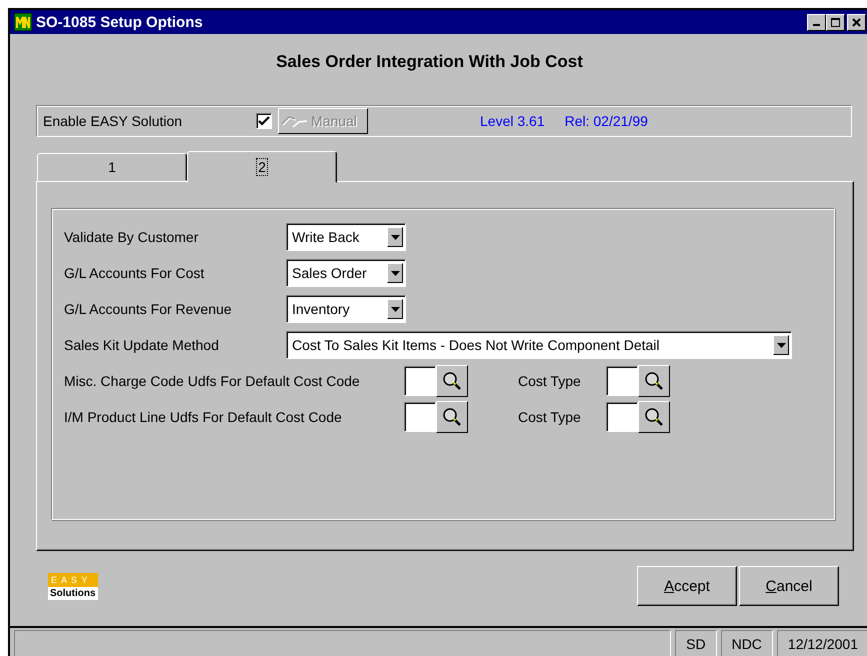 The image size is (867, 656). I want to click on option-label: Sales Kit Update Method, so click(142, 345).